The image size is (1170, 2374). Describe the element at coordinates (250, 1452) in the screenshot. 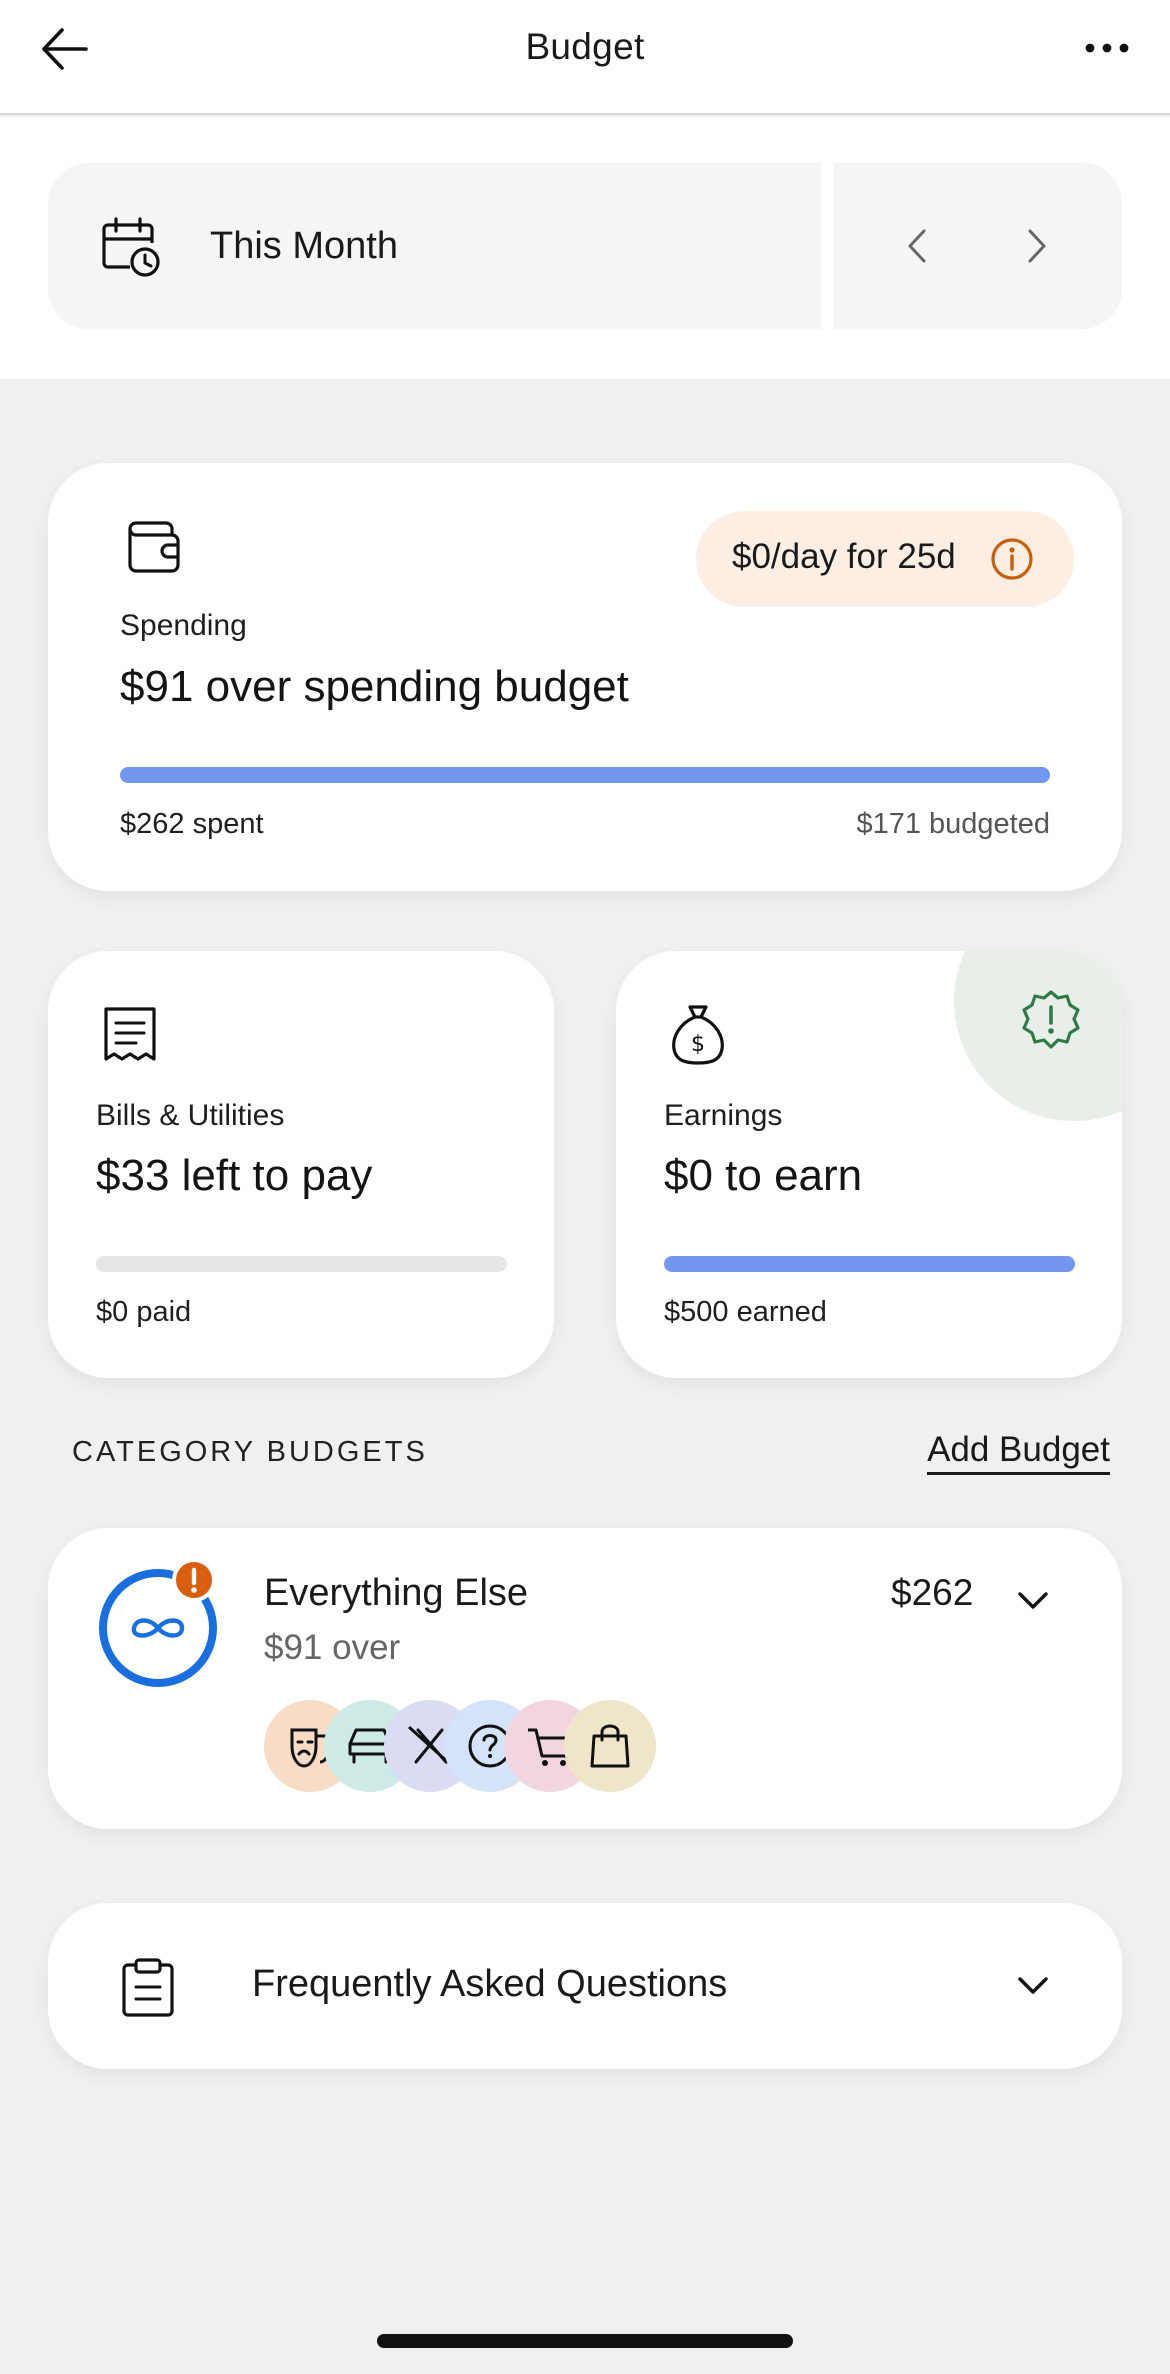

I see `category-budgets-heading: CATEGORY BUDGETS` at that location.